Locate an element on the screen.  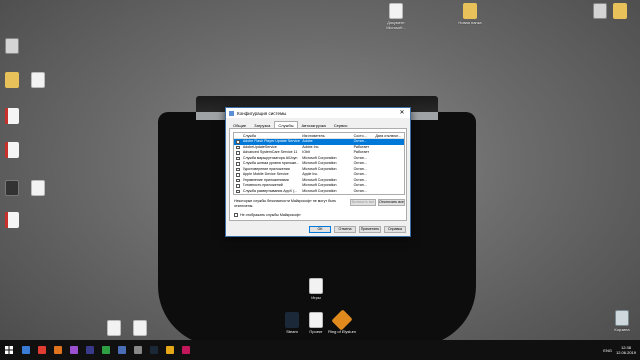
lang-indicator: ENG is located at coordinates (607, 350).